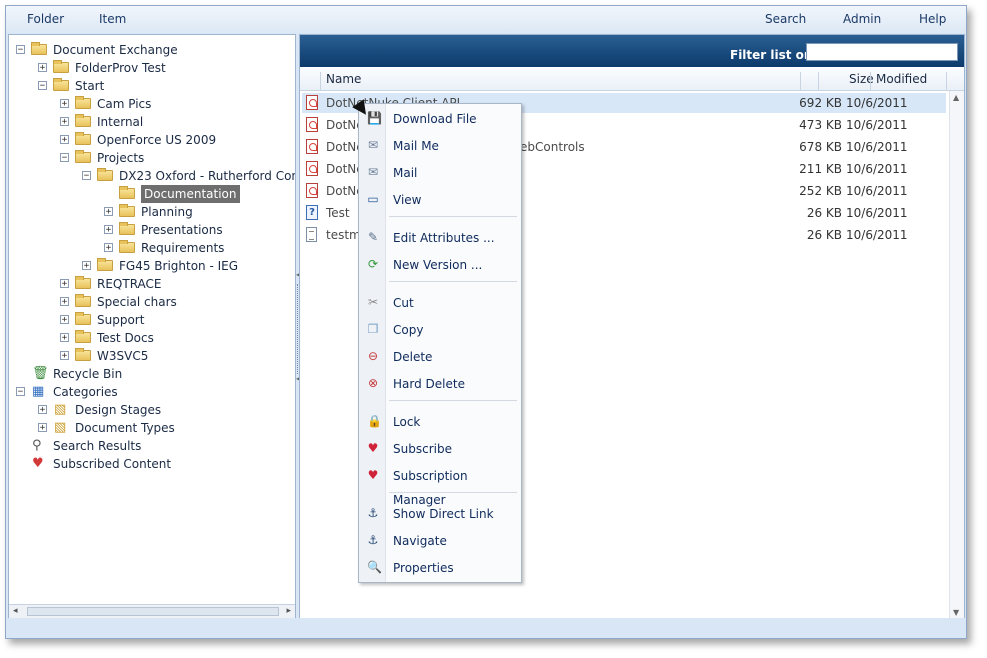 The width and height of the screenshot is (987, 658). What do you see at coordinates (632, 51) in the screenshot?
I see `filter-bar: Filter list on:` at bounding box center [632, 51].